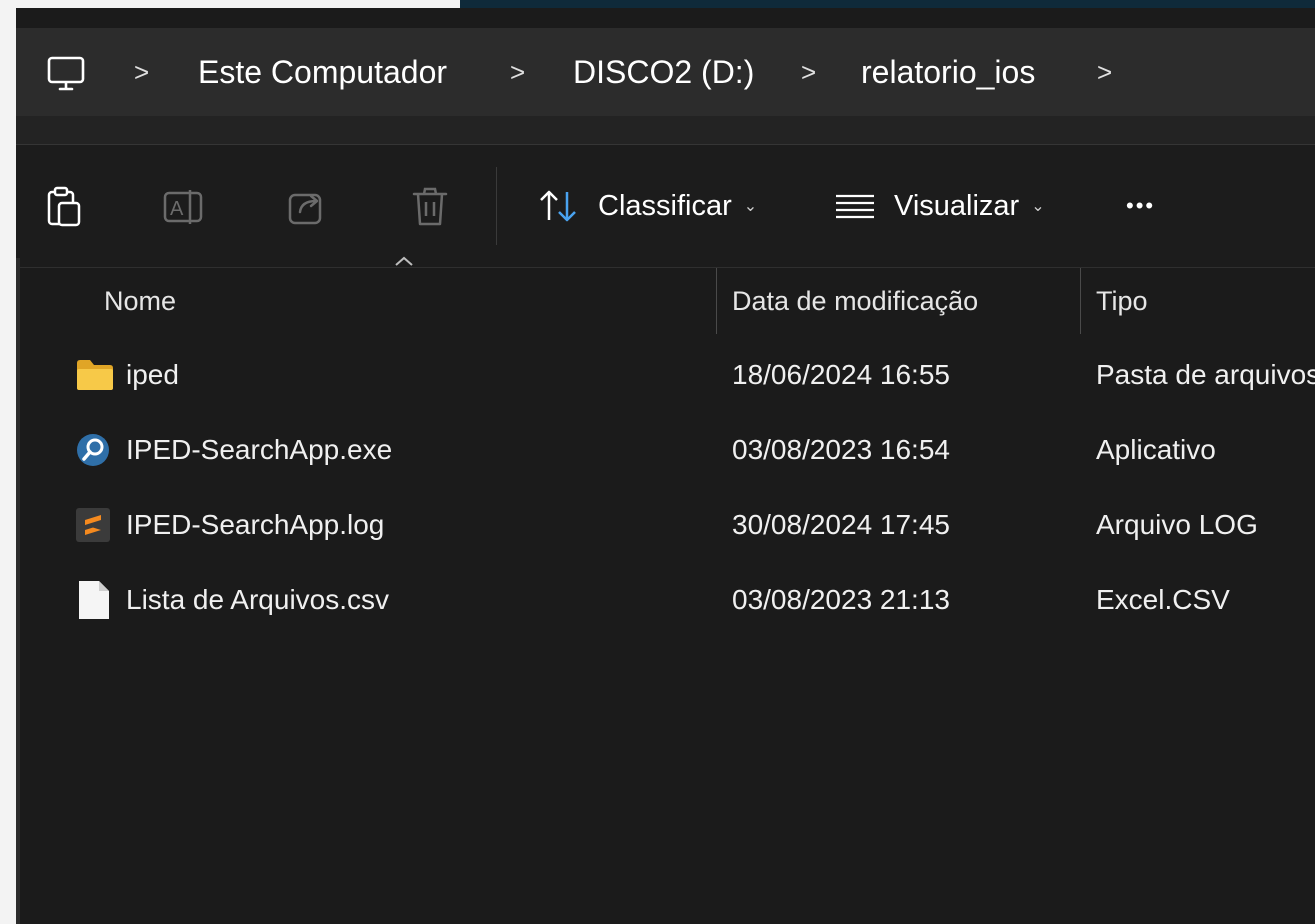 Image resolution: width=1315 pixels, height=924 pixels. I want to click on file-name: iped, so click(152, 374).